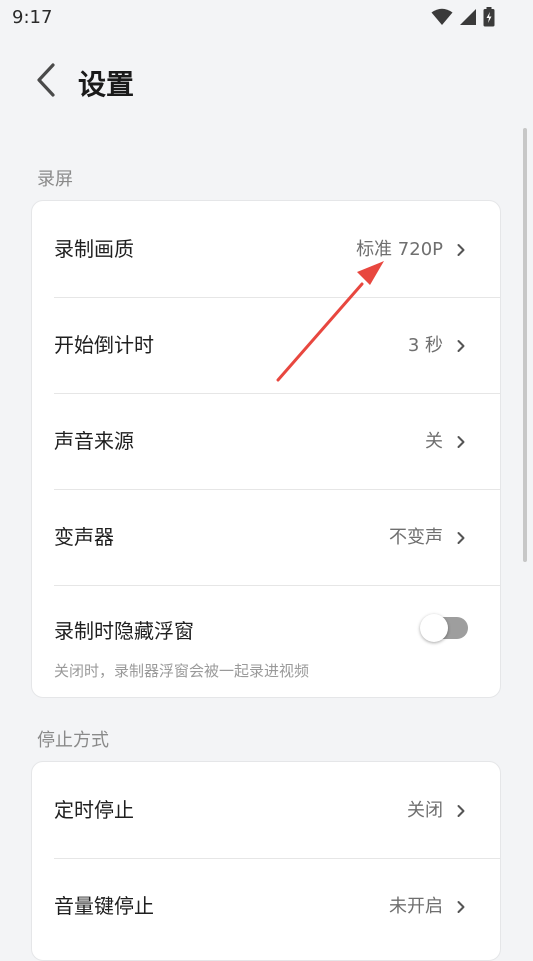 Image resolution: width=533 pixels, height=961 pixels. Describe the element at coordinates (94, 249) in the screenshot. I see `row-label: 录制画质` at that location.